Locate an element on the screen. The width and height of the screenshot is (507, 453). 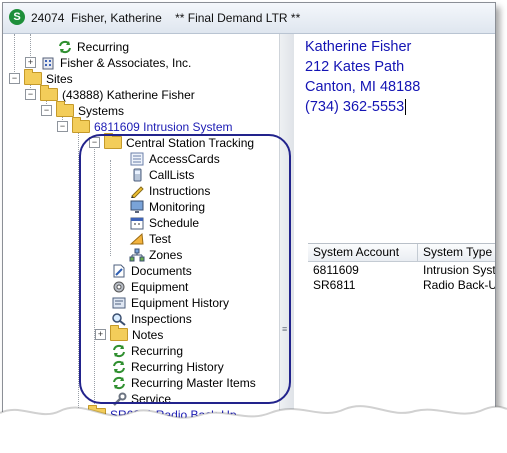
cell-system-type: Radio Back-Up is located at coordinates (459, 285).